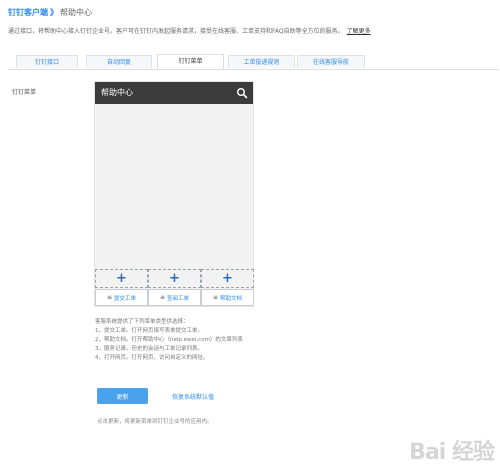 The image size is (500, 474). Describe the element at coordinates (359, 31) in the screenshot. I see `learn-more-link: 了解更多` at that location.